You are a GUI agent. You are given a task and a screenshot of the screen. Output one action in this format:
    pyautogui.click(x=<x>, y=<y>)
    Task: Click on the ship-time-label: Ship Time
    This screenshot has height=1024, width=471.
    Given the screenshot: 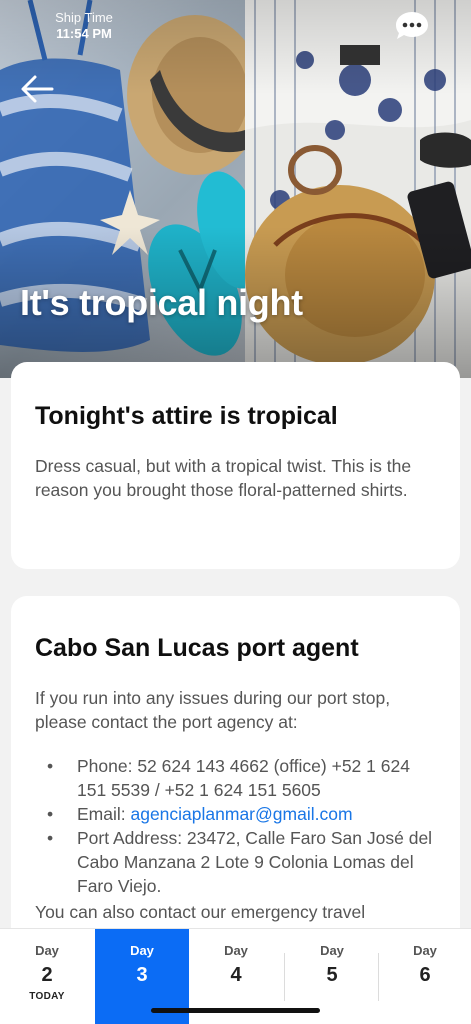 What is the action you would take?
    pyautogui.click(x=84, y=17)
    